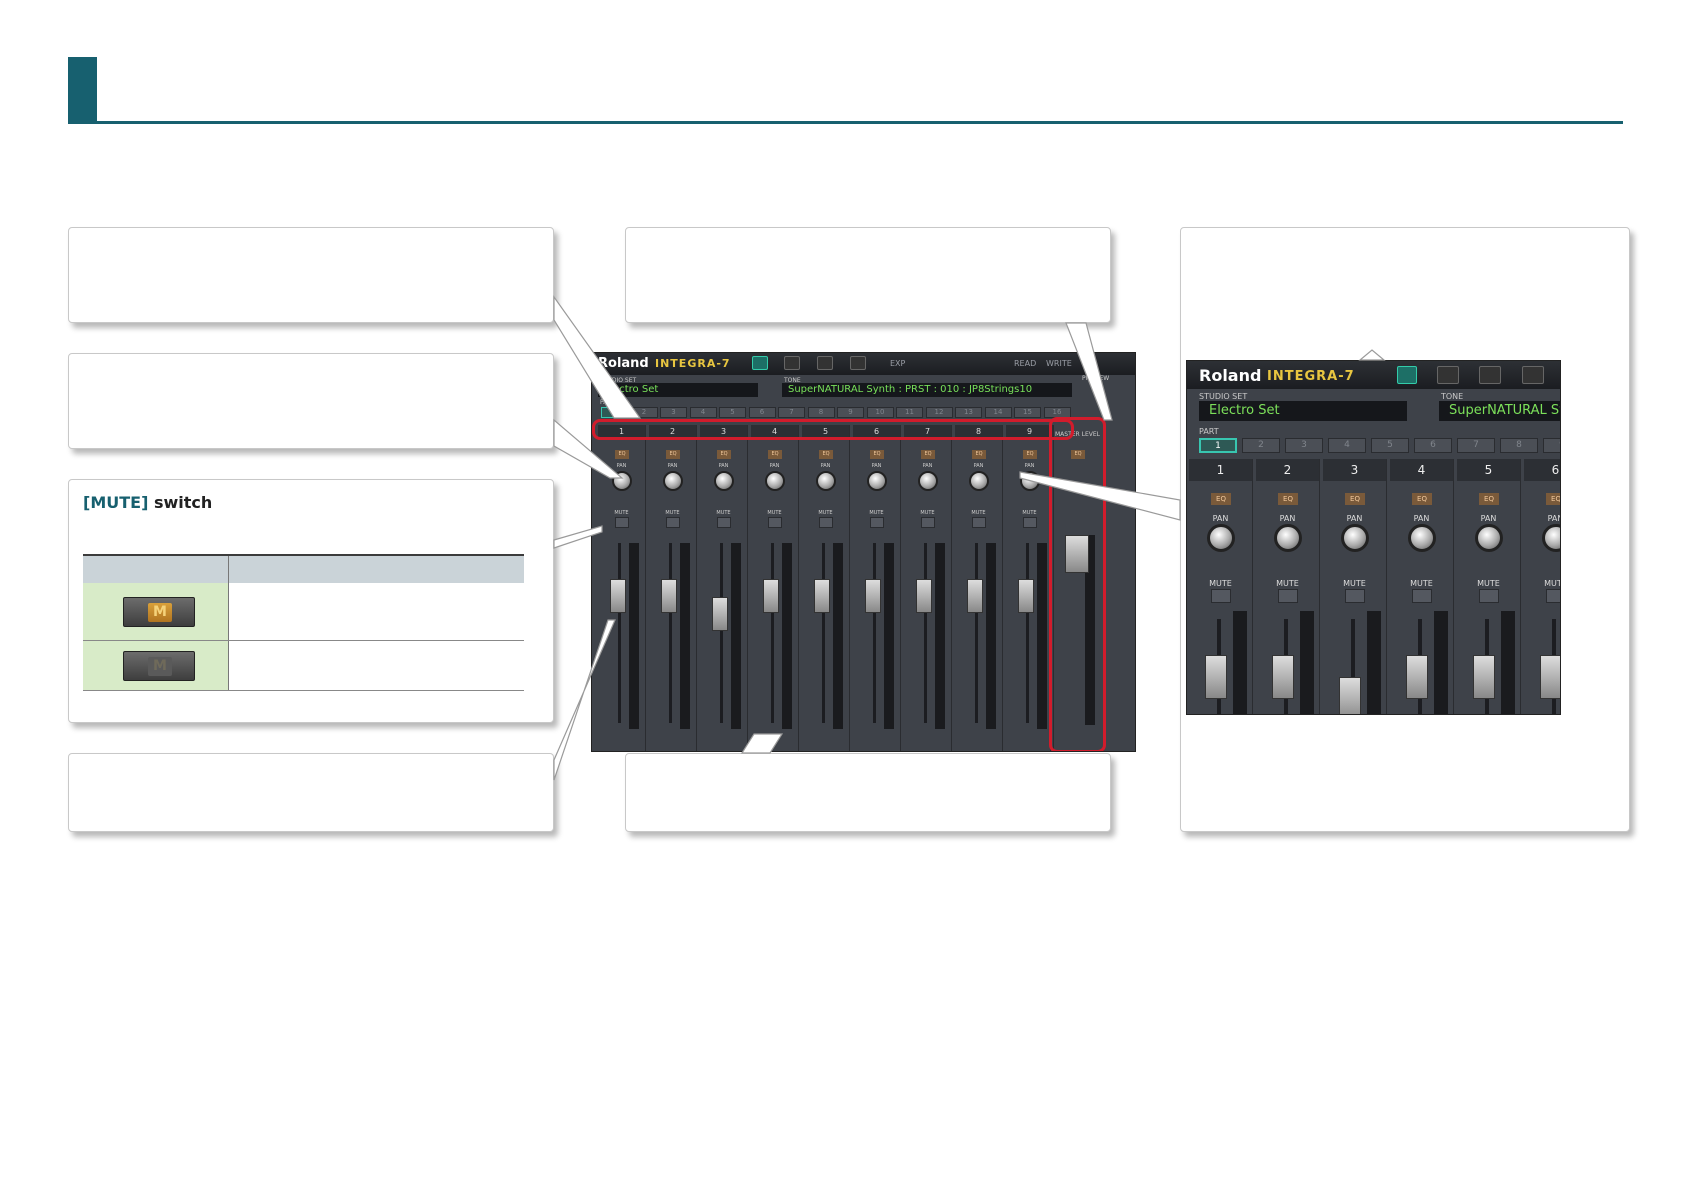 The height and width of the screenshot is (1191, 1684). What do you see at coordinates (762, 743) in the screenshot?
I see `leader-part-name` at bounding box center [762, 743].